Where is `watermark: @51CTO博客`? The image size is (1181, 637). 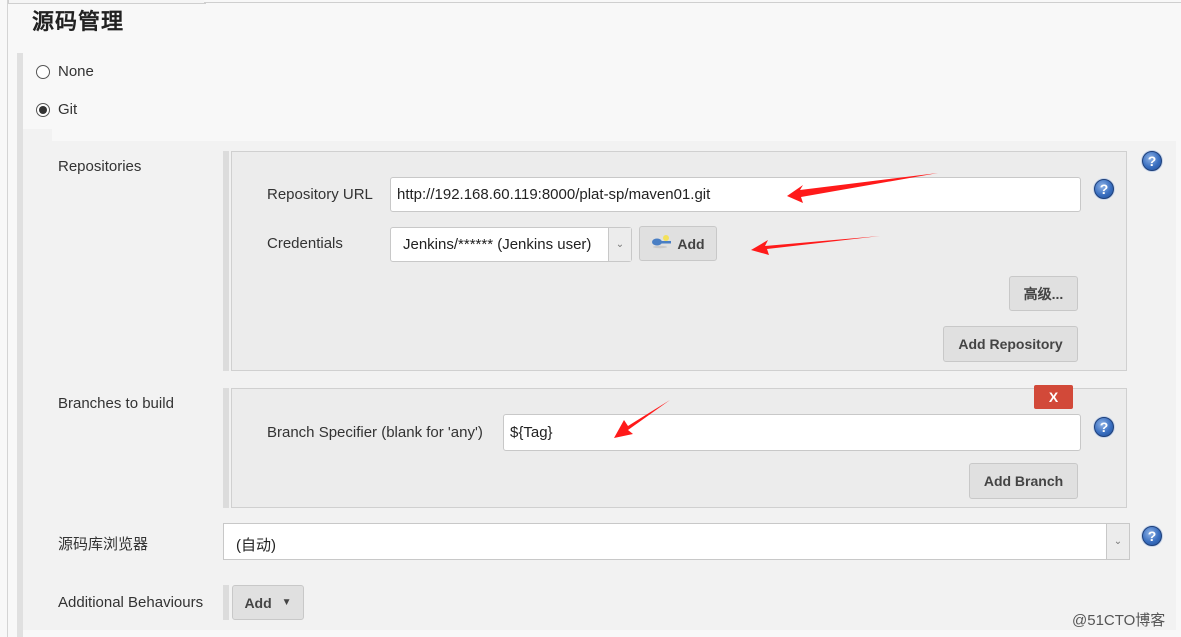
watermark: @51CTO博客 is located at coordinates (1119, 620).